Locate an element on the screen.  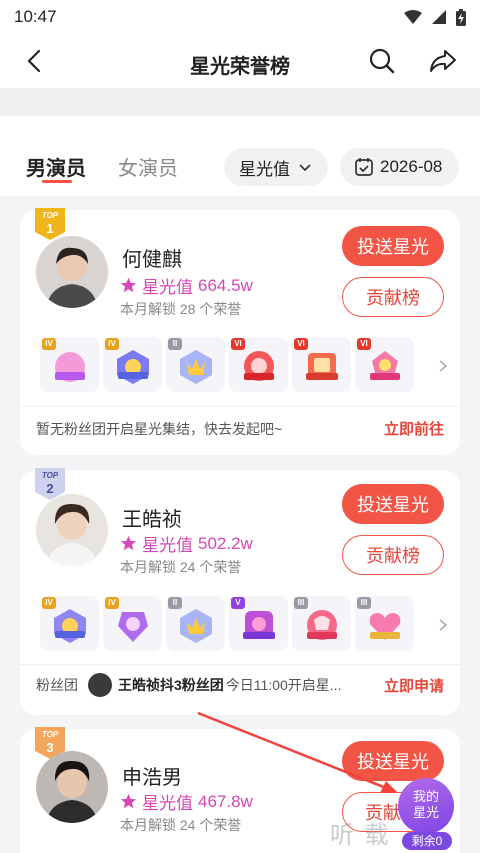
medal-row: IV IV II VI VI VI is located at coordinates (227, 364).